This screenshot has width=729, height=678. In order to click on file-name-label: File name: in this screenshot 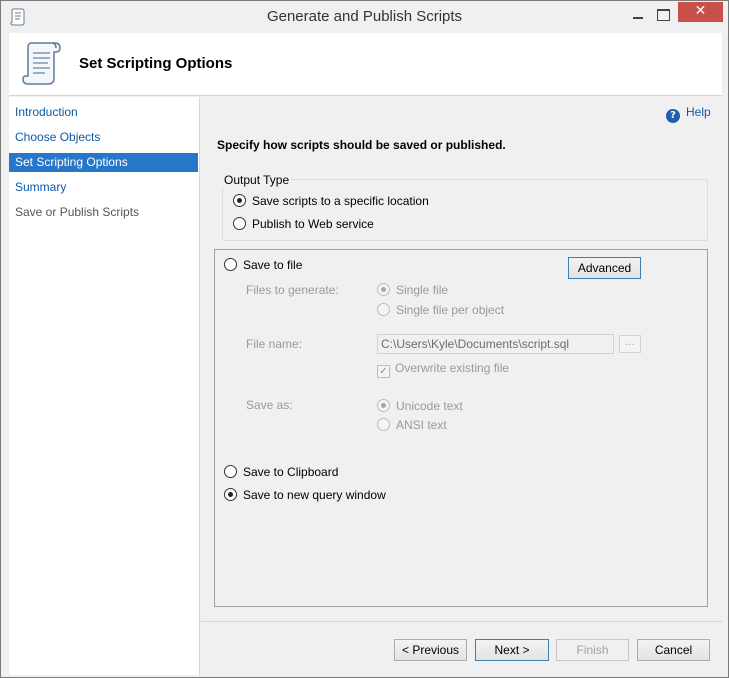, I will do `click(274, 344)`.